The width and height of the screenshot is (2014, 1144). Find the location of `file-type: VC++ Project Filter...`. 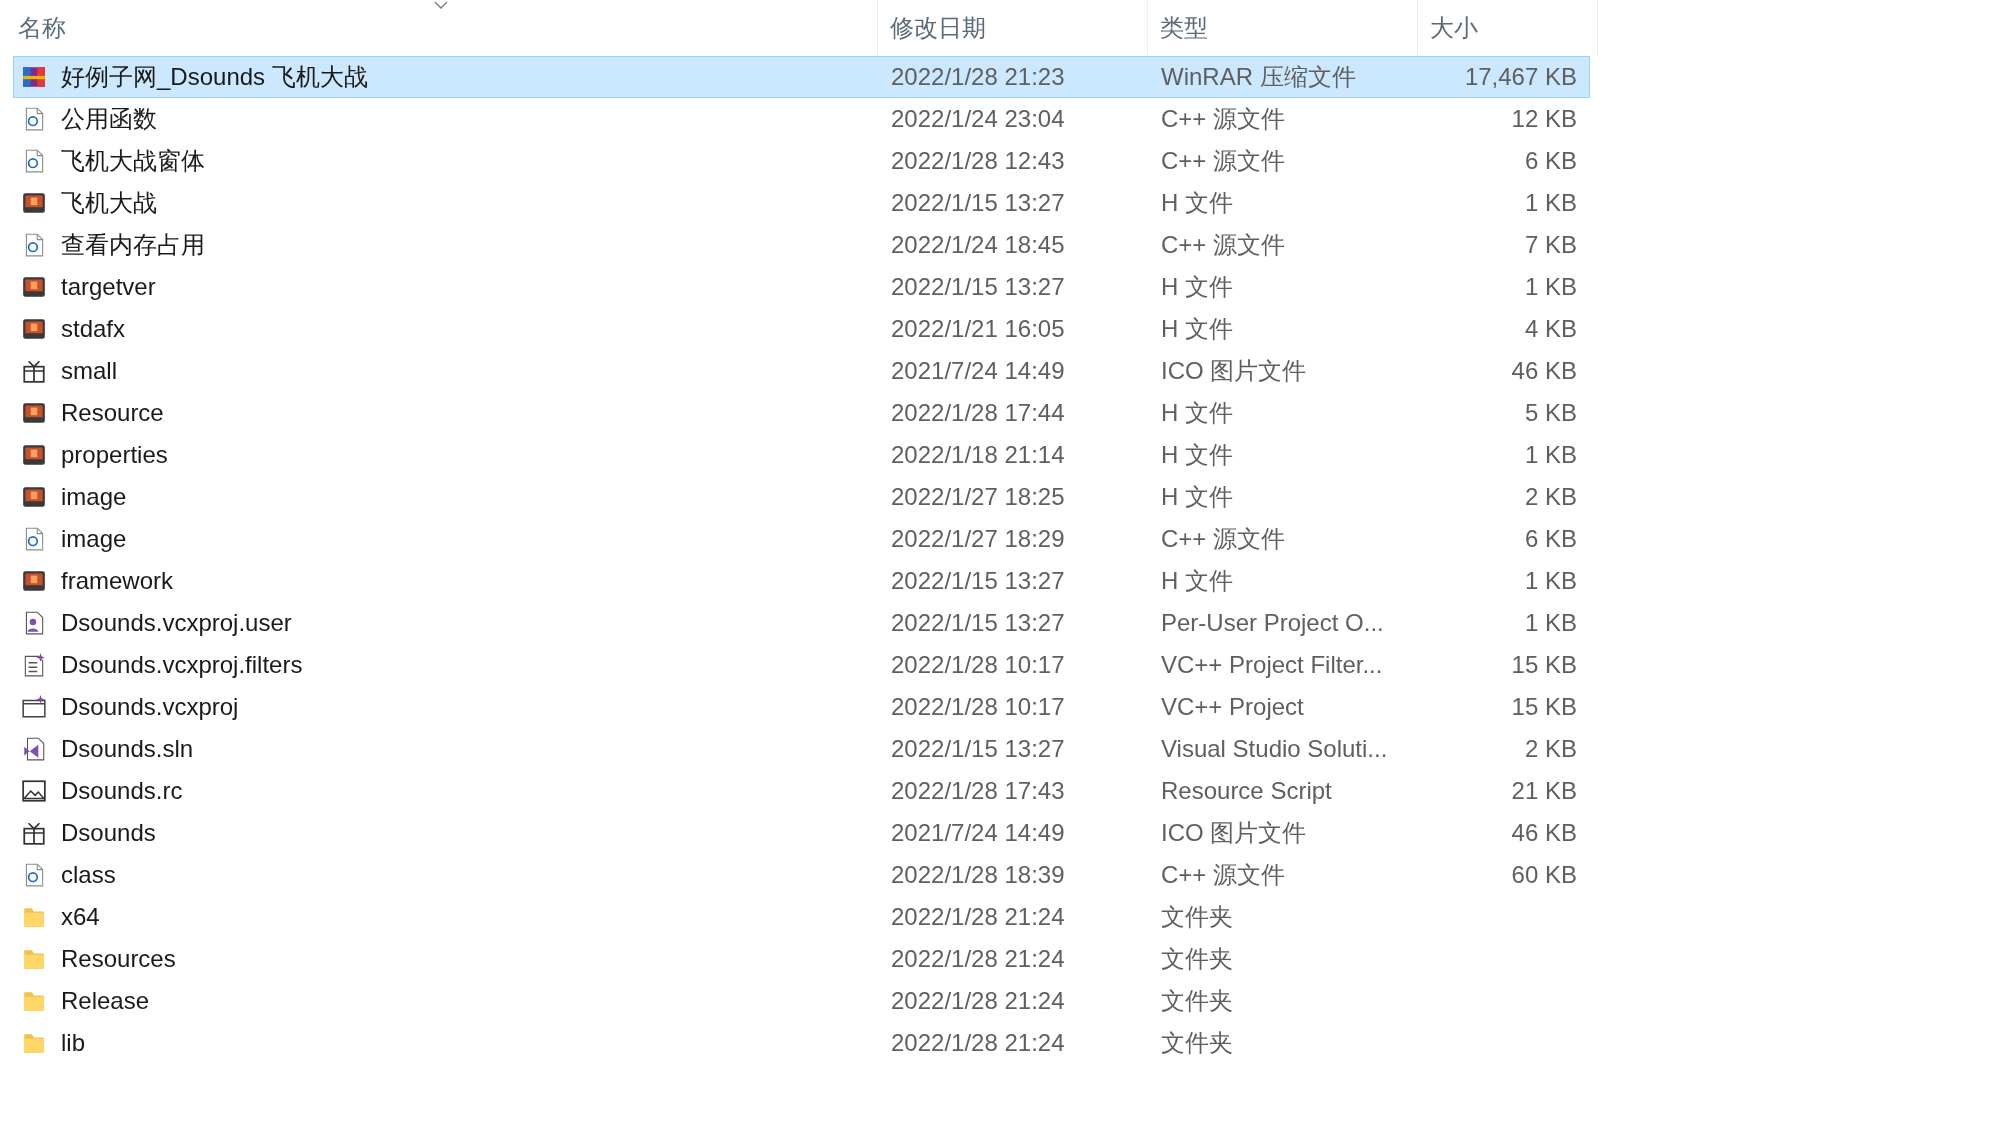

file-type: VC++ Project Filter... is located at coordinates (1272, 665).